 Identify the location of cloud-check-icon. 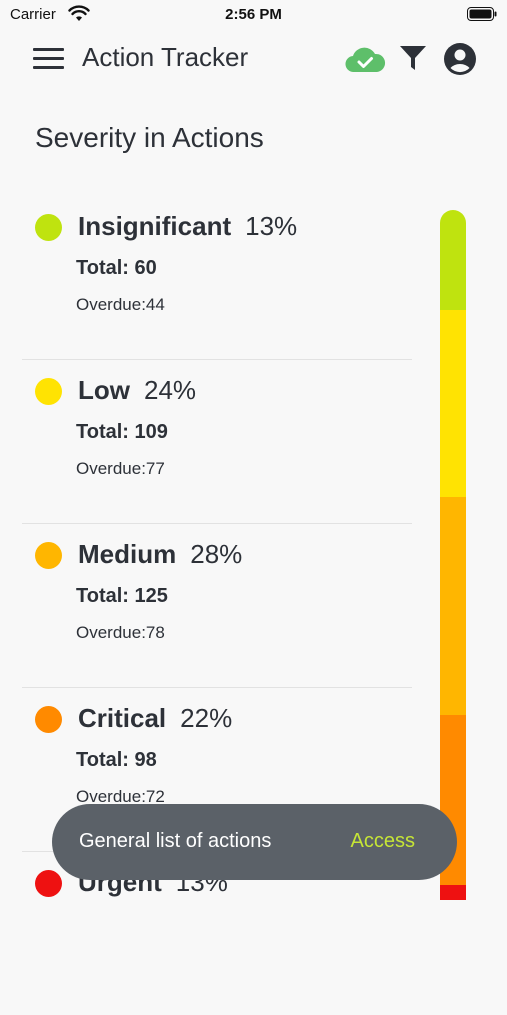
(365, 59).